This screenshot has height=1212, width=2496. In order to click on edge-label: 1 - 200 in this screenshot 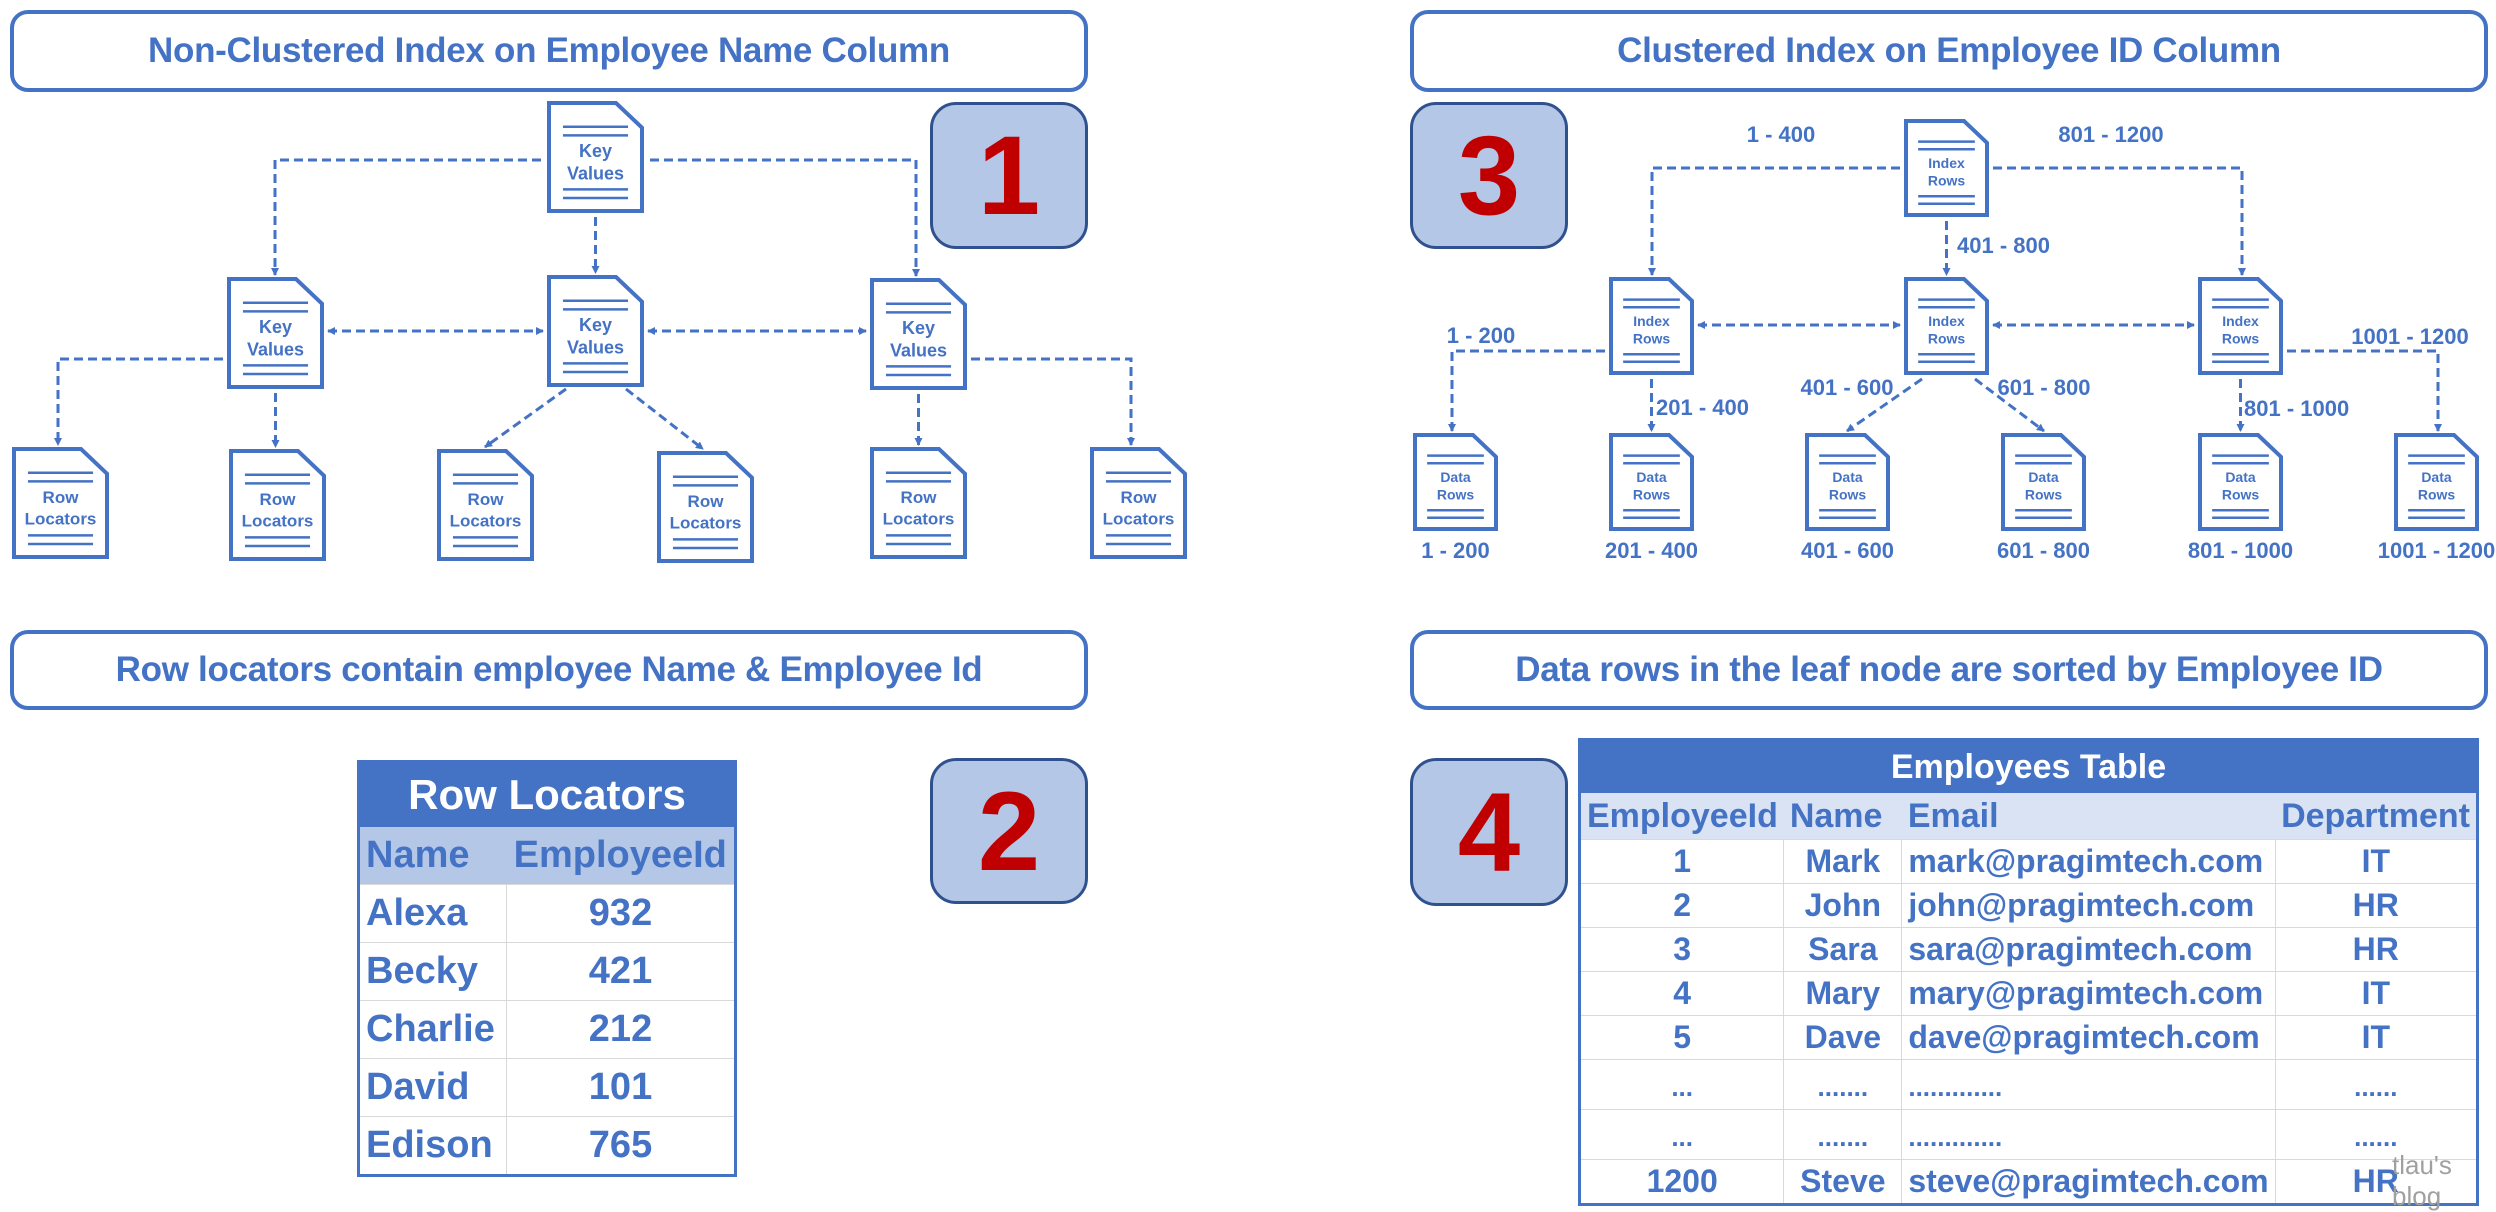, I will do `click(1481, 335)`.